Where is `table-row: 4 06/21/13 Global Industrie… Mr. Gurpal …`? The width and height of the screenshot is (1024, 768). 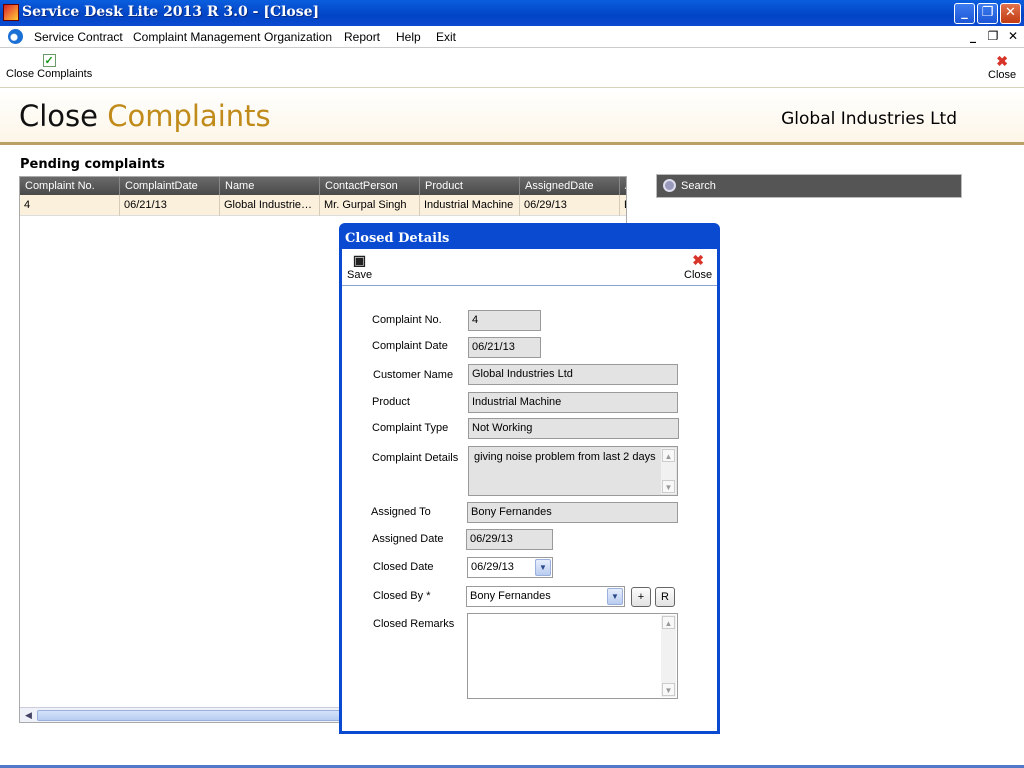 table-row: 4 06/21/13 Global Industrie… Mr. Gurpal … is located at coordinates (323, 205).